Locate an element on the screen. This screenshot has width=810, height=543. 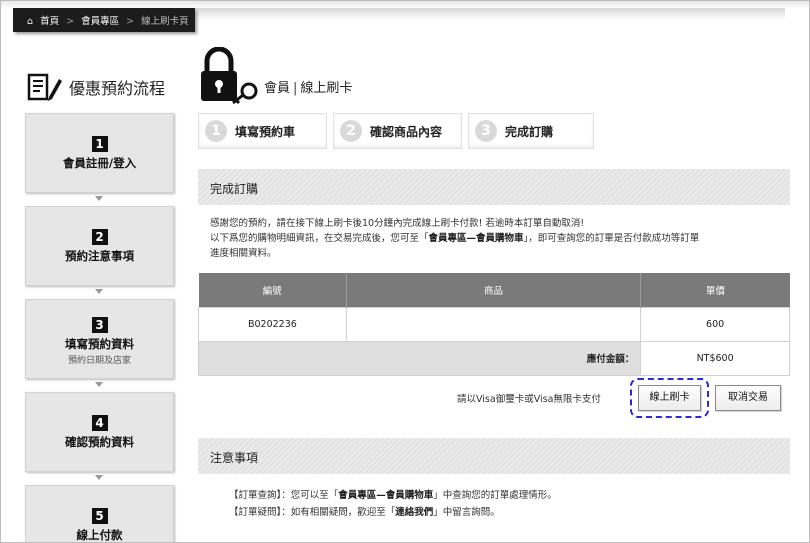
tab-number: 2 is located at coordinates (351, 131).